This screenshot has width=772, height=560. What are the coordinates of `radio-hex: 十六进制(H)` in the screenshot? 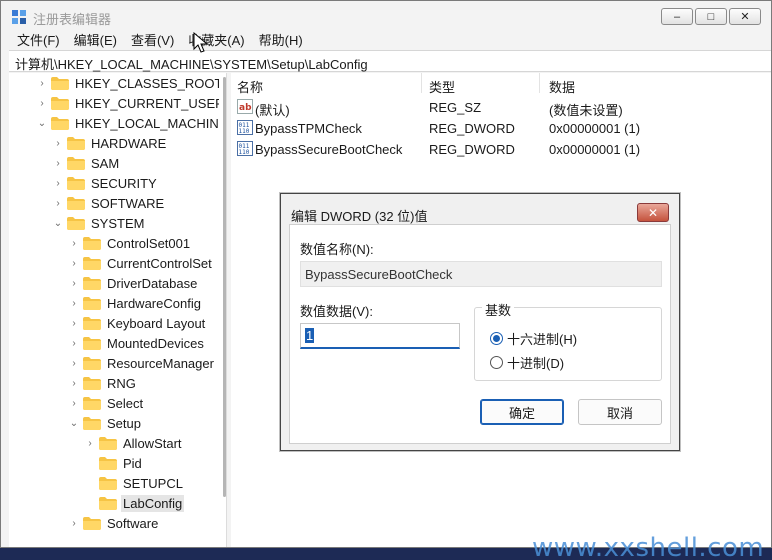 It's located at (533, 338).